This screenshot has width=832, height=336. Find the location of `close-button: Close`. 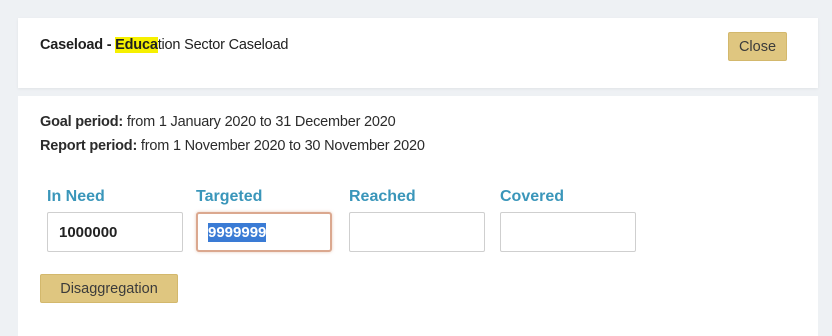

close-button: Close is located at coordinates (757, 46).